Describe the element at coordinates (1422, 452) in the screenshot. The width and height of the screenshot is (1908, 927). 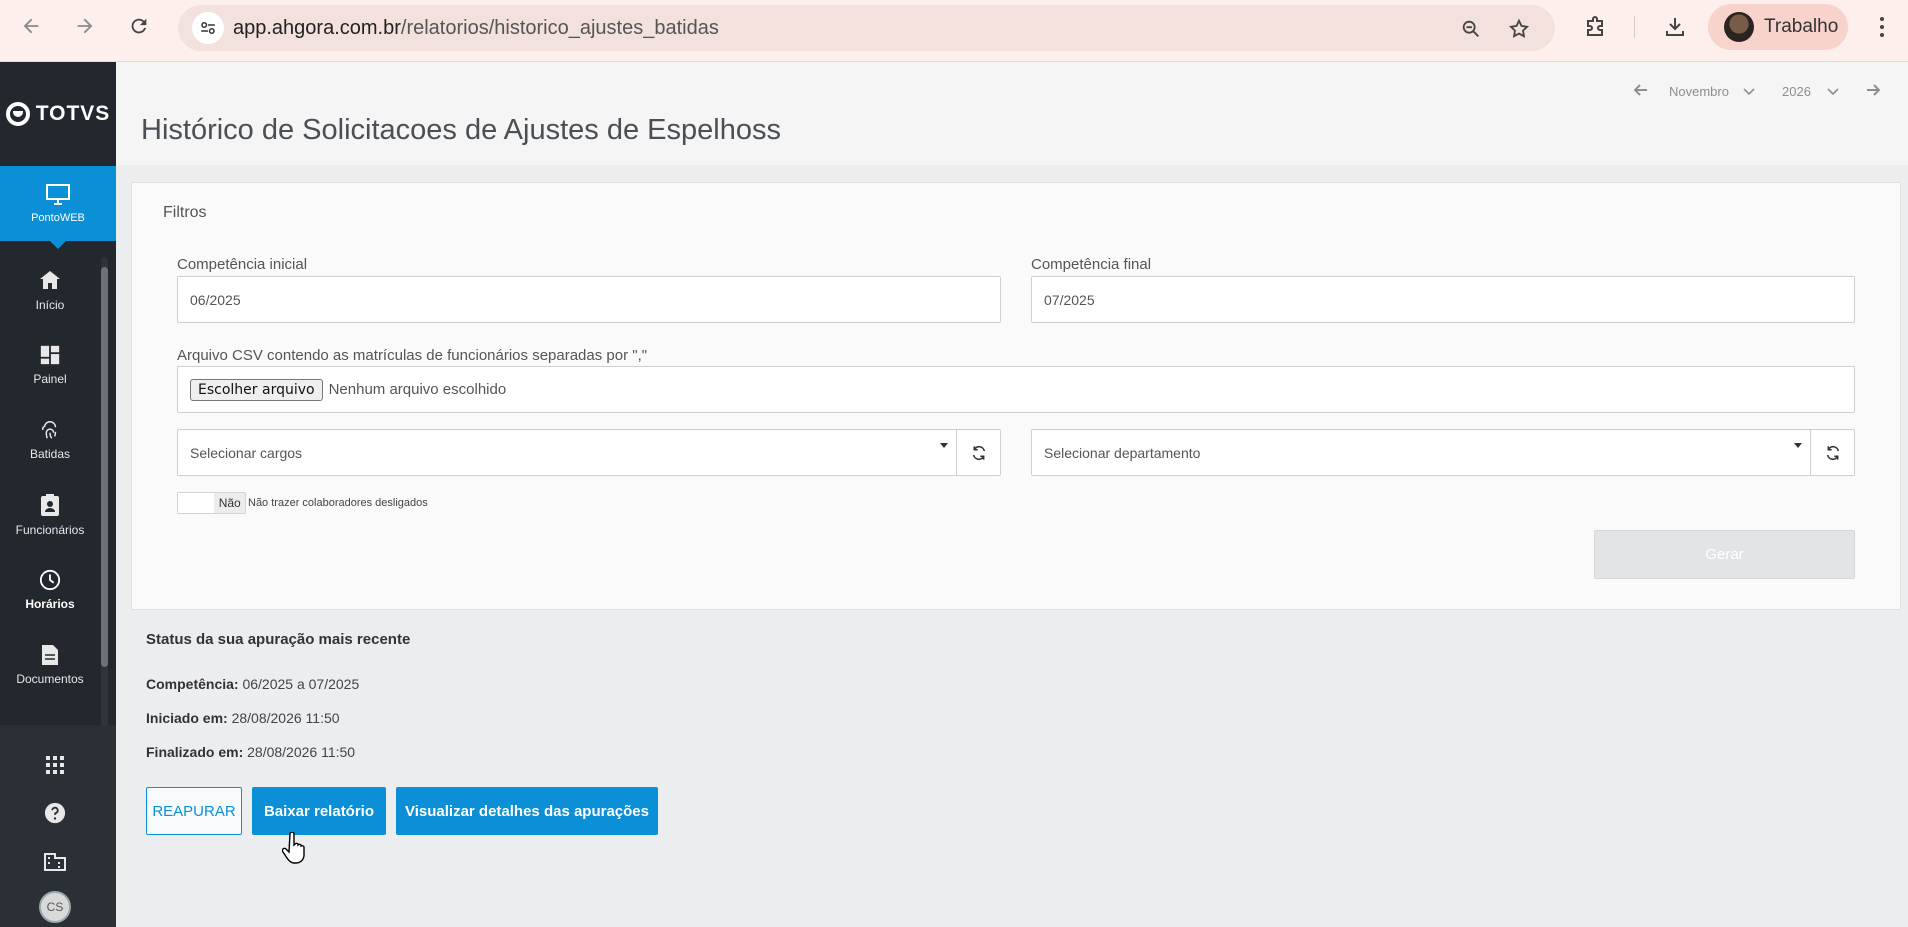
I see `department-select: Selecionar departamento` at that location.